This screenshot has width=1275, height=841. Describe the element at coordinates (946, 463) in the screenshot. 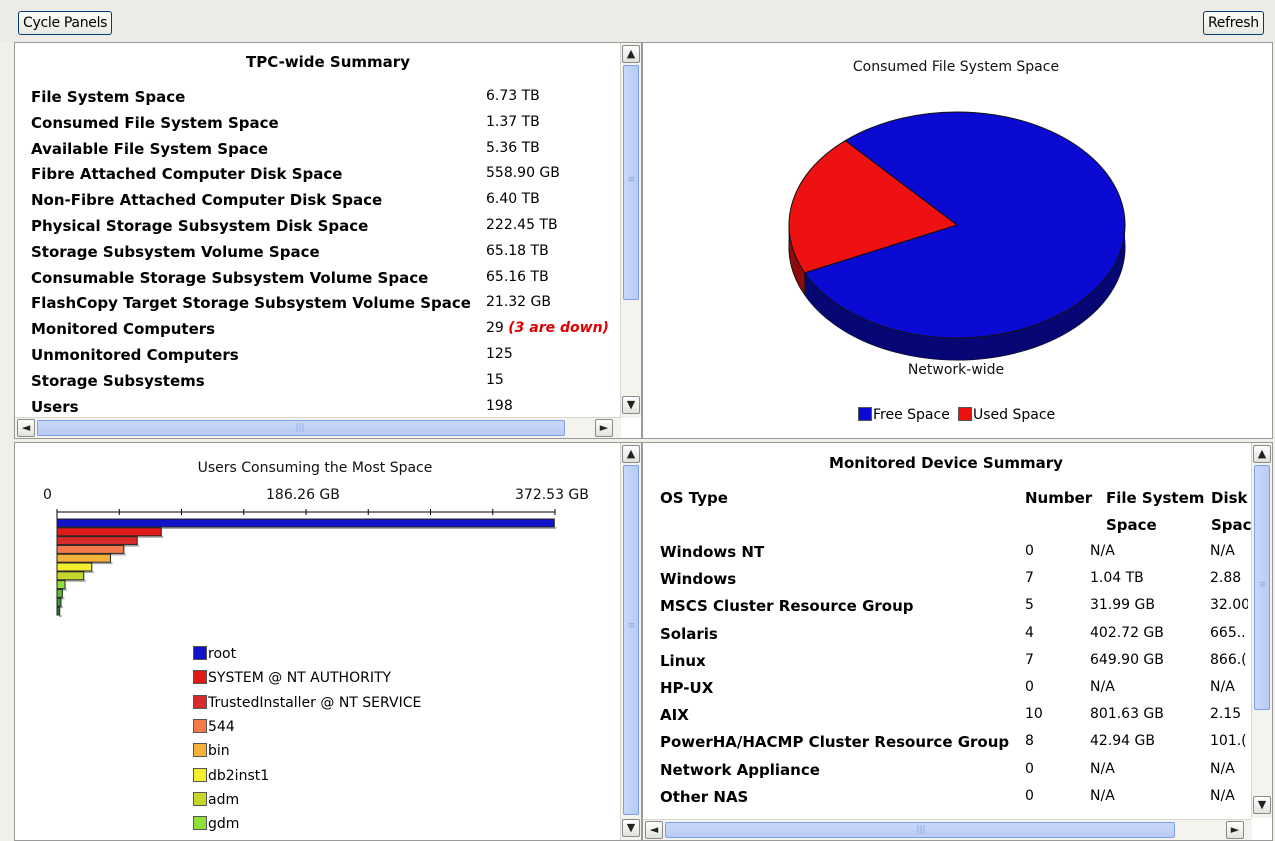

I see `panel-title: Monitored Device Summary` at that location.